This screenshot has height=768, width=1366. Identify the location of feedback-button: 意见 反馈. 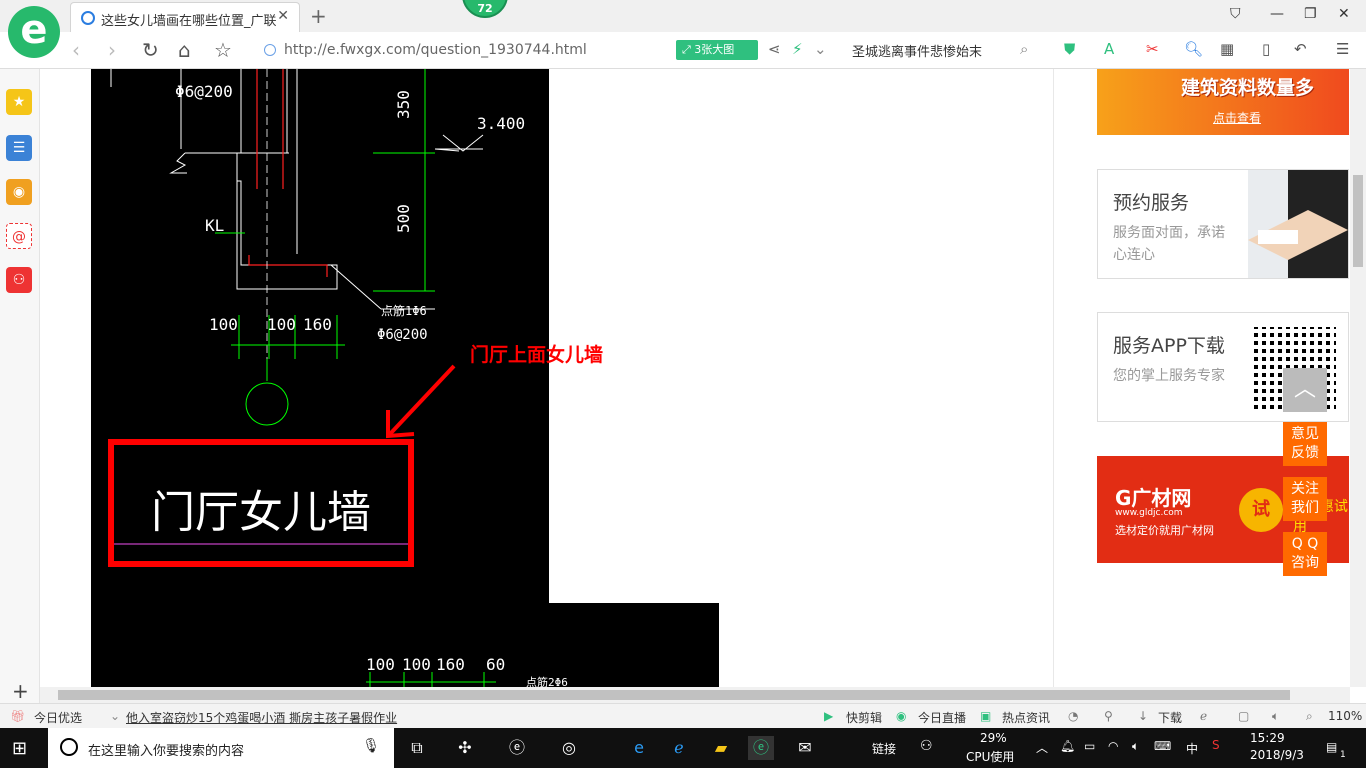
(1305, 444).